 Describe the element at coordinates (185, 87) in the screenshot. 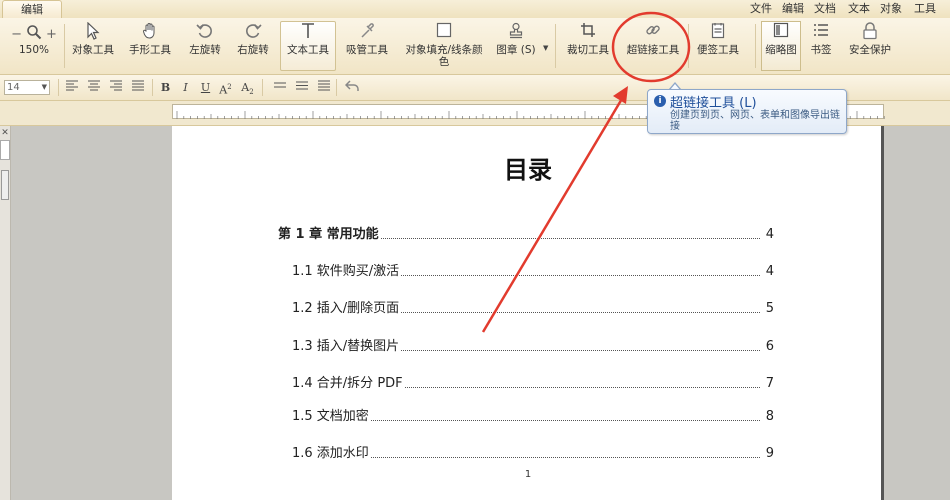

I see `italic-button: I` at that location.